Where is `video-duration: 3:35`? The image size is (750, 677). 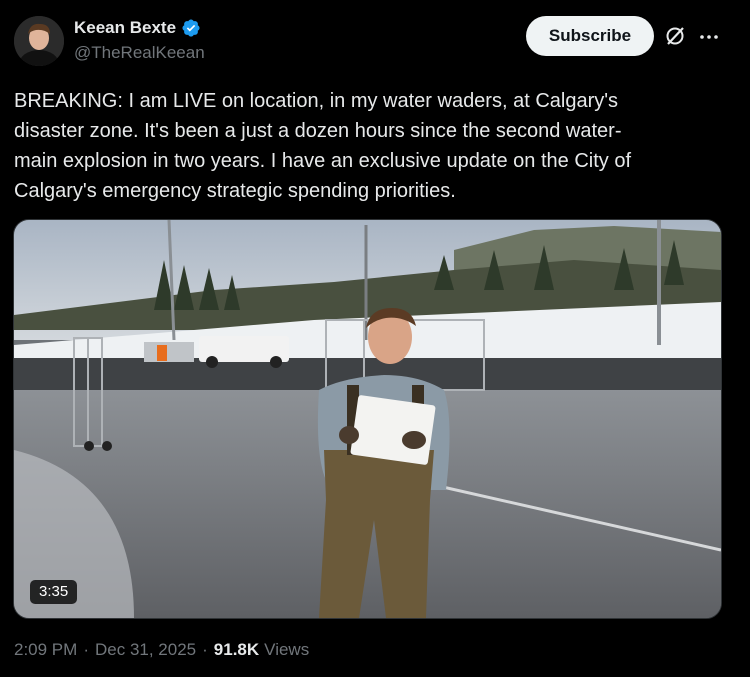
video-duration: 3:35 is located at coordinates (54, 592).